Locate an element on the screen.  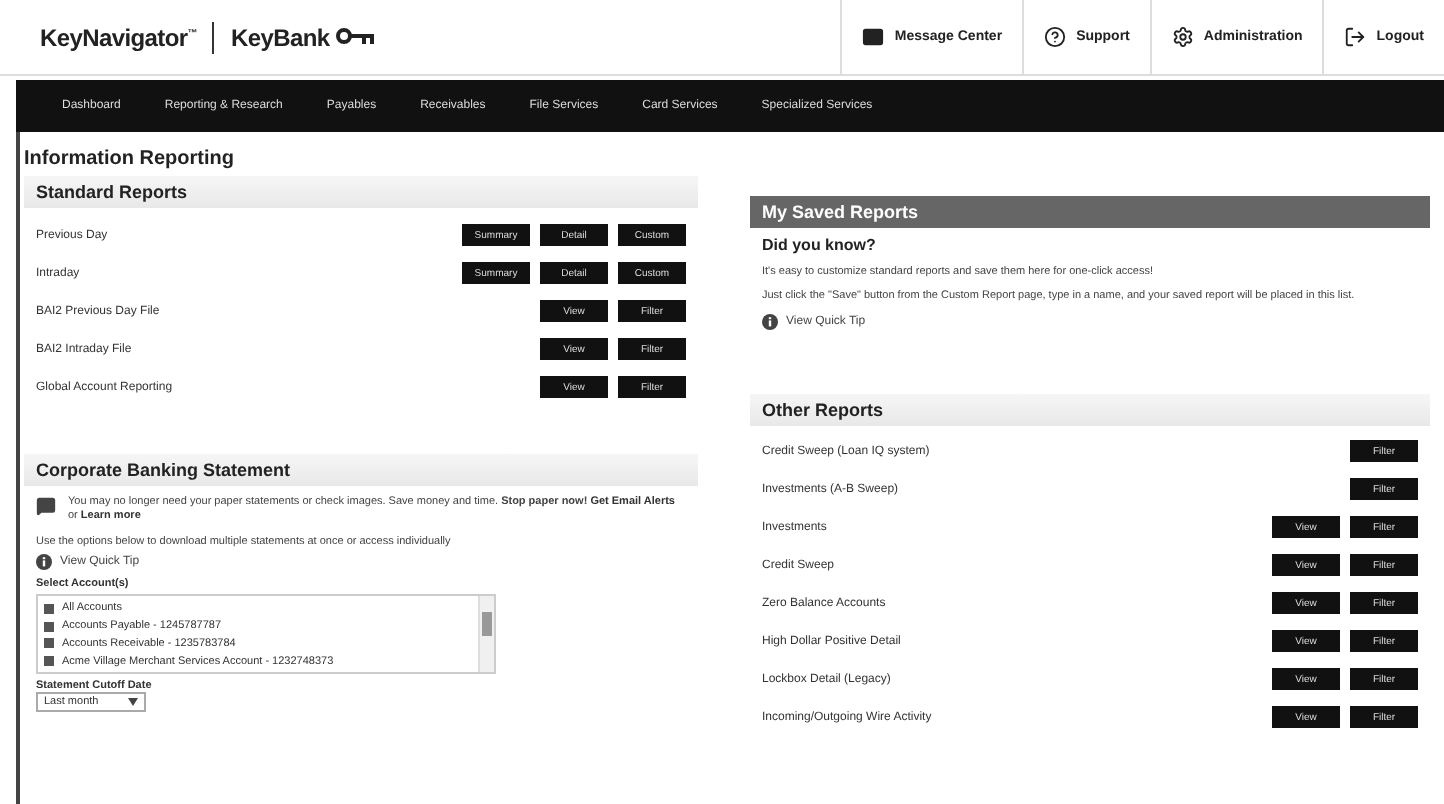
chat-icon is located at coordinates (46, 506).